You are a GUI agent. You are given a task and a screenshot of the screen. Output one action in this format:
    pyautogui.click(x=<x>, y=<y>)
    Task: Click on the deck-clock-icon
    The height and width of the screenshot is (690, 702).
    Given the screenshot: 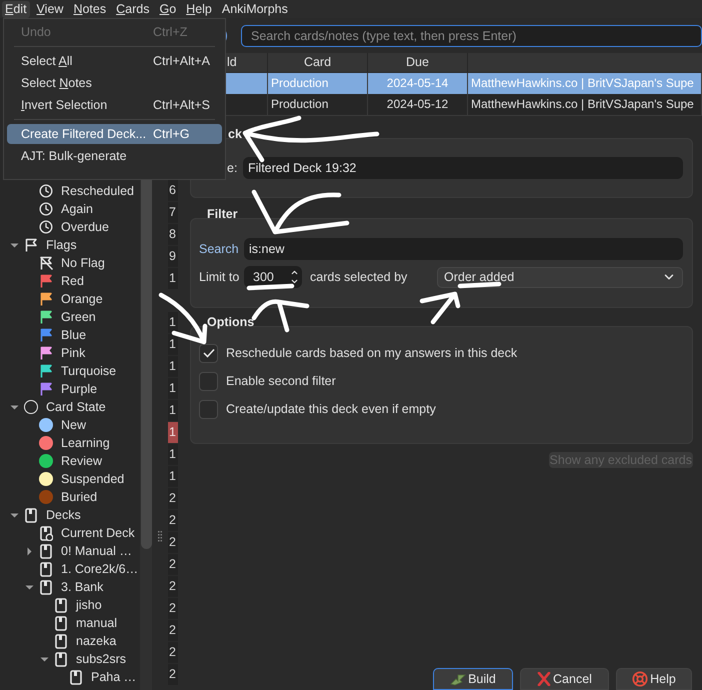 What is the action you would take?
    pyautogui.click(x=46, y=533)
    